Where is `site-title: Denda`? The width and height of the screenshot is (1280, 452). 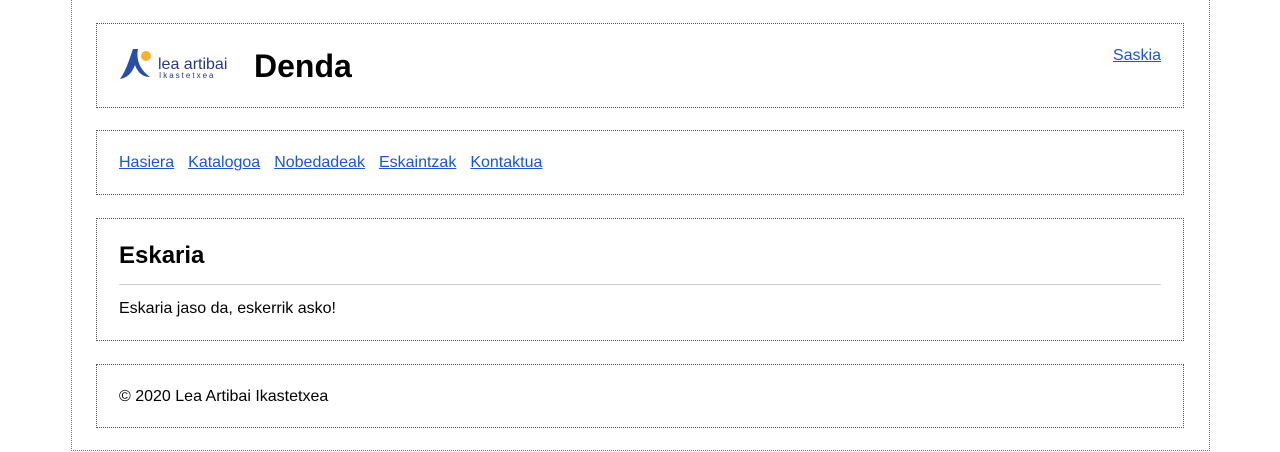 site-title: Denda is located at coordinates (303, 66).